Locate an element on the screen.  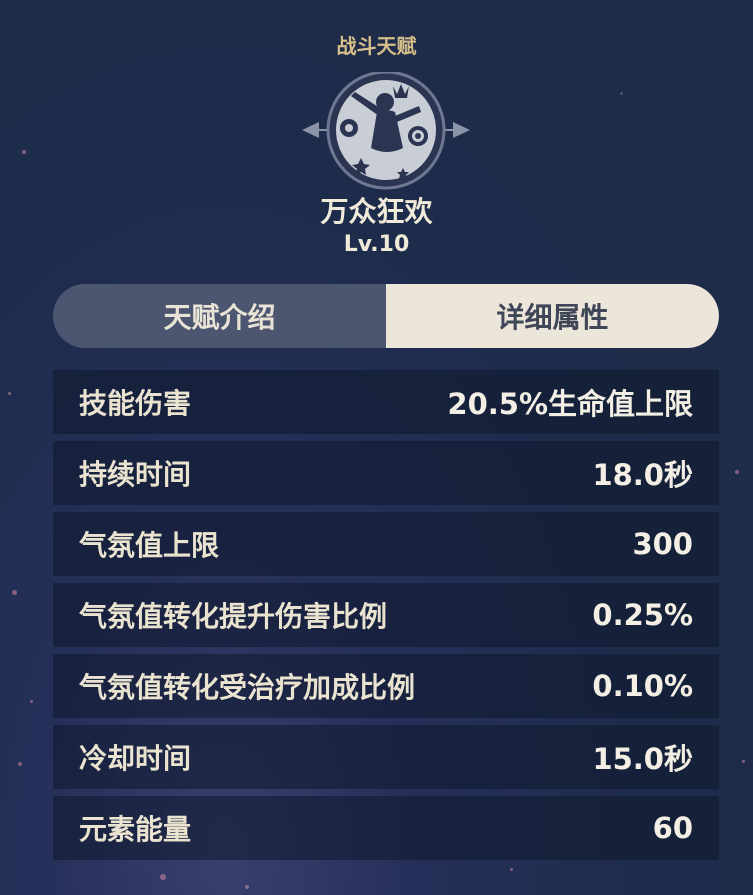
attribute-label: 气氛值上限 is located at coordinates (149, 545).